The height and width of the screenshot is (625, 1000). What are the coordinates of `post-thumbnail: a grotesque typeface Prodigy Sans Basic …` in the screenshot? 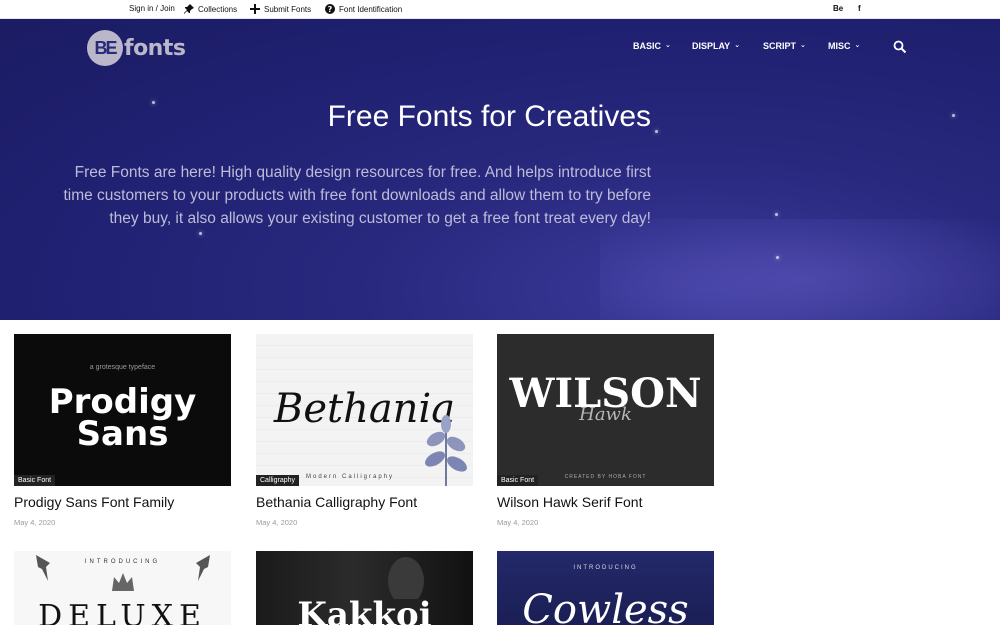 It's located at (122, 410).